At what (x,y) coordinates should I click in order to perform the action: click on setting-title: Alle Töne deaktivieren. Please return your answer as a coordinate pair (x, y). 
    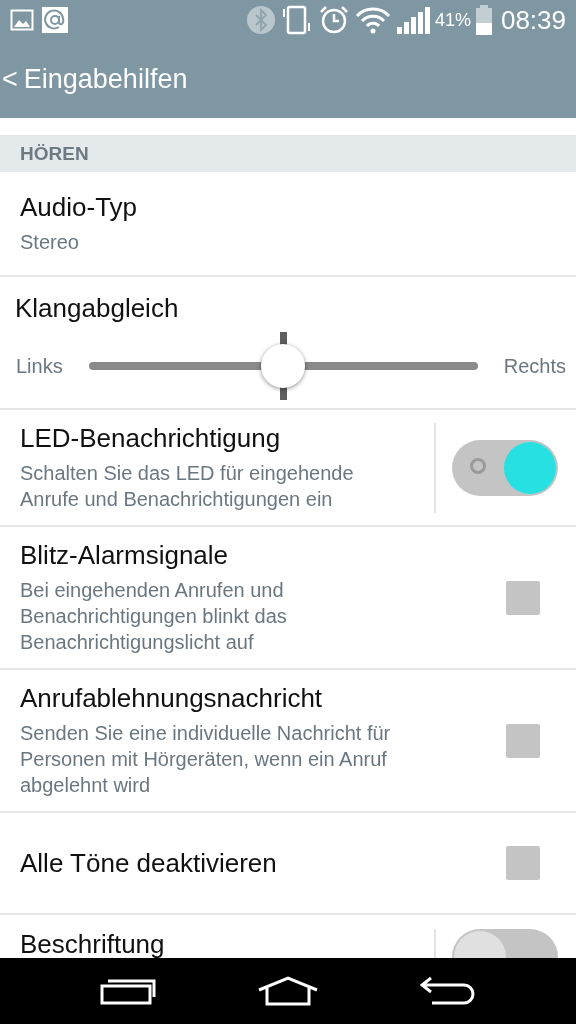
    Looking at the image, I should click on (149, 863).